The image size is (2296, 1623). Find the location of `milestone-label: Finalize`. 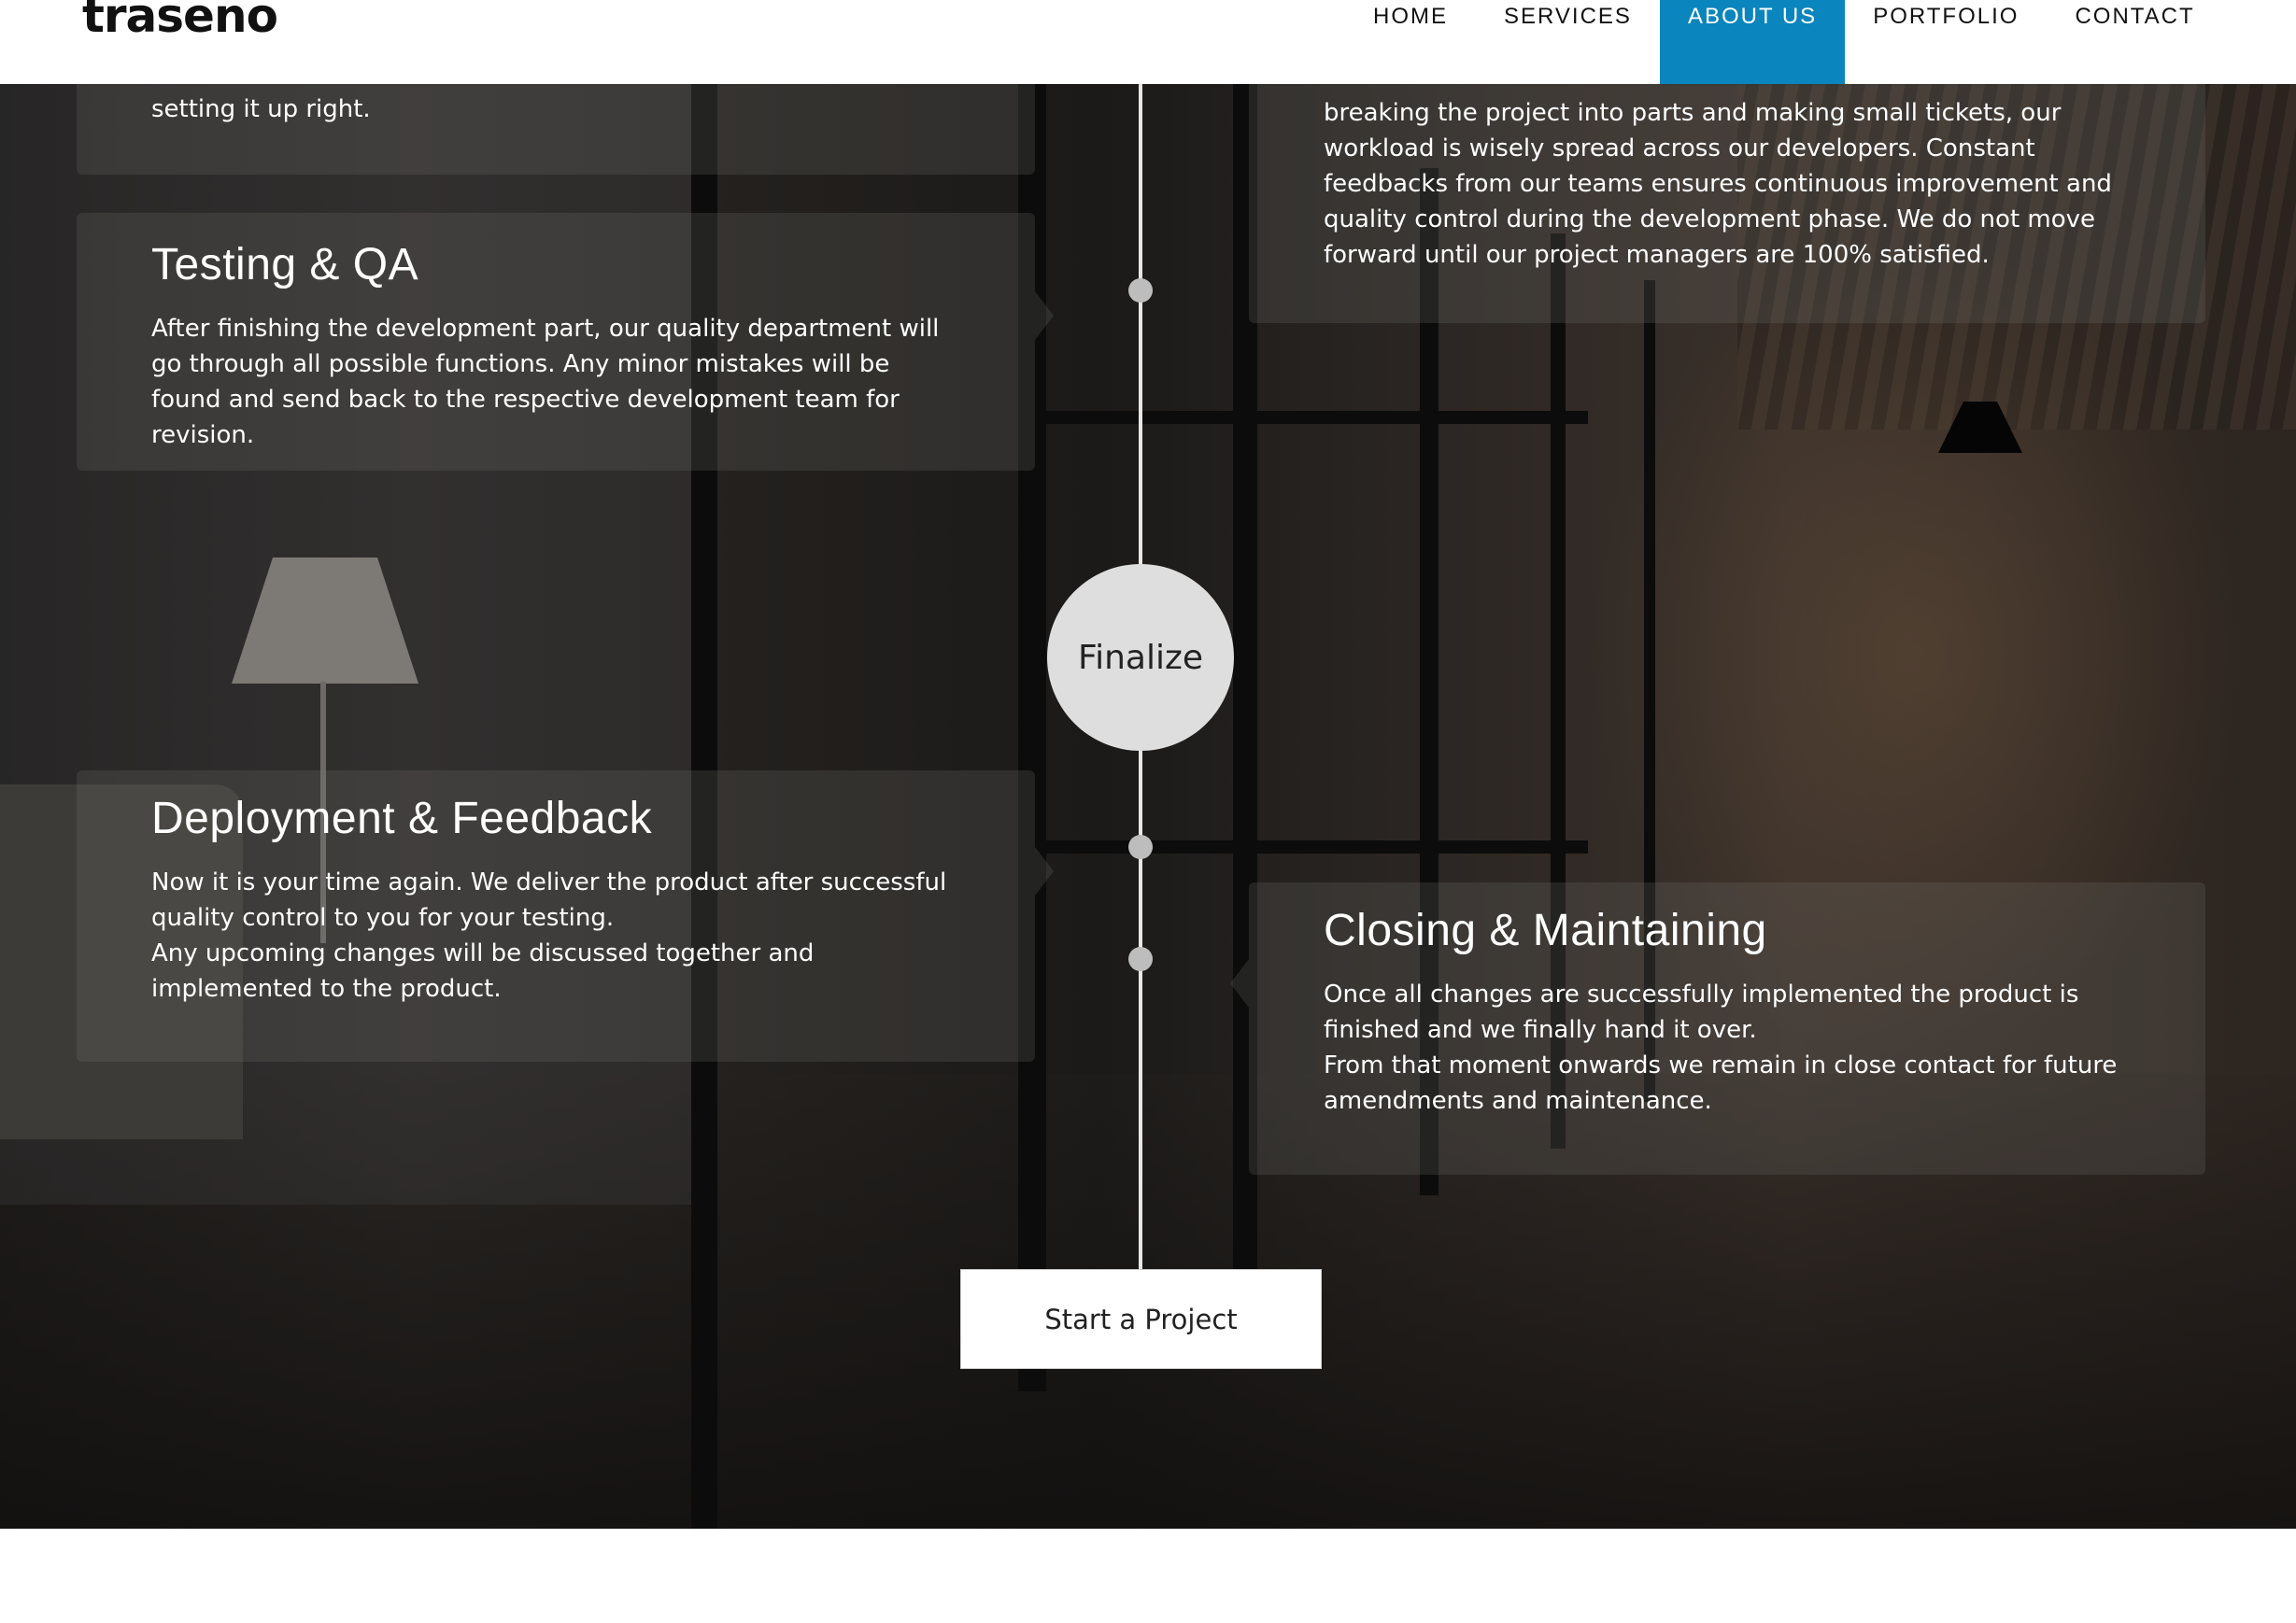

milestone-label: Finalize is located at coordinates (1140, 657).